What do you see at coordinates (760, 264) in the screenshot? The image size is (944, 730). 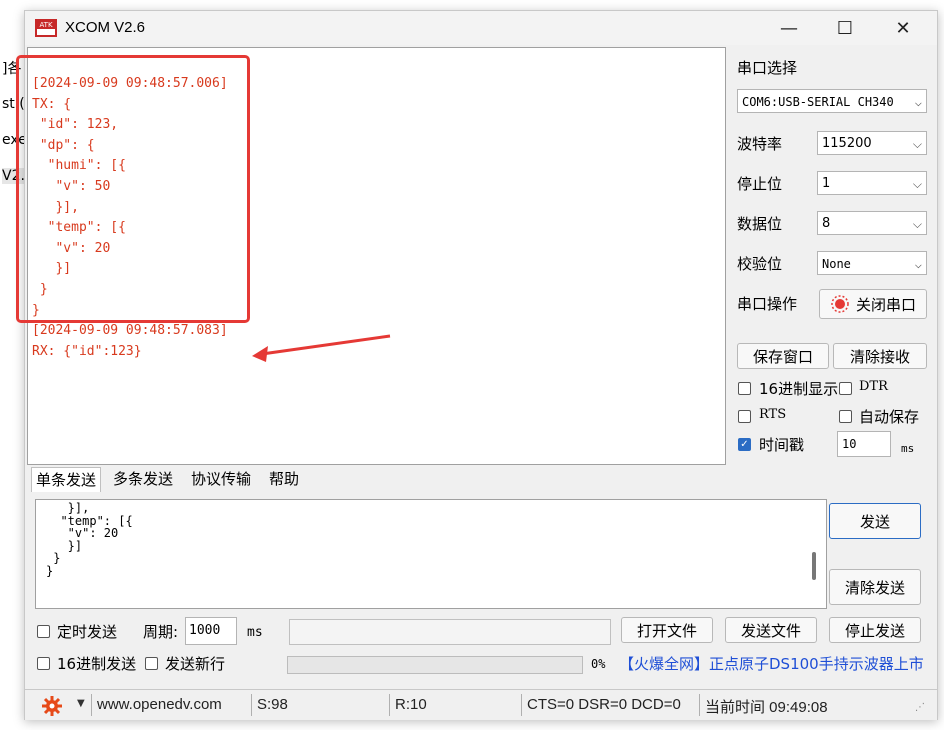 I see `parity-label: 校验位` at bounding box center [760, 264].